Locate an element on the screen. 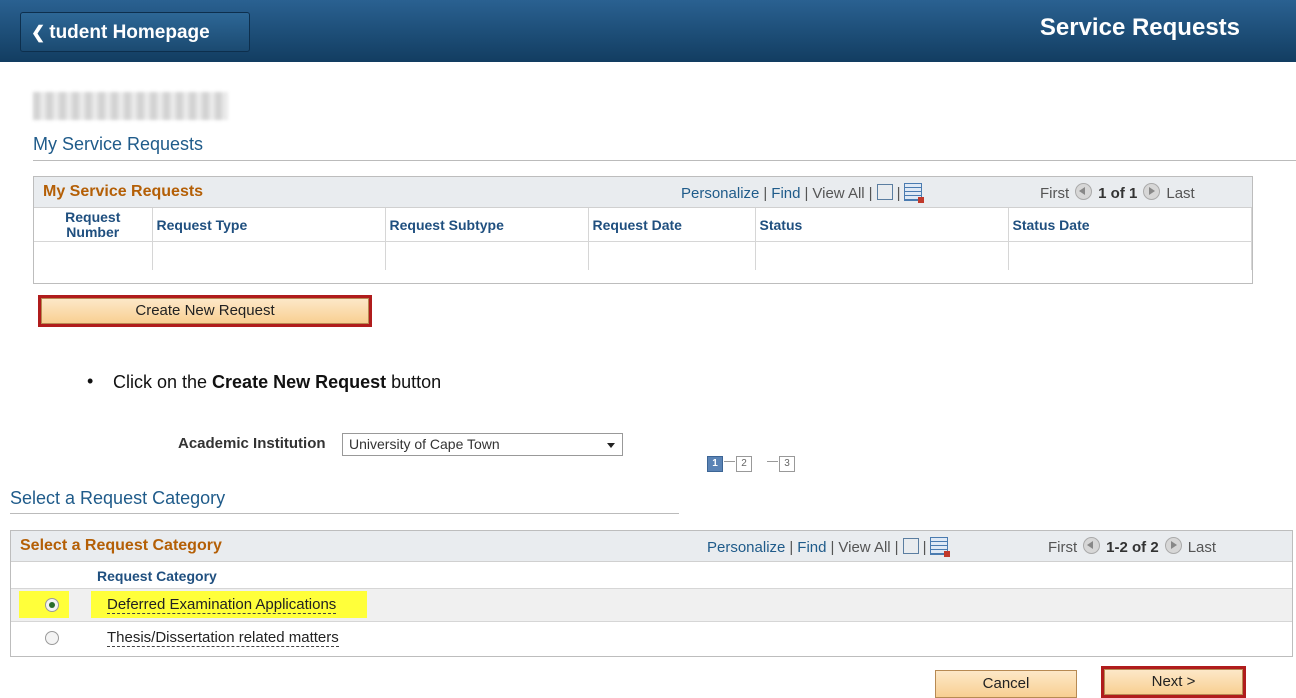 The height and width of the screenshot is (698, 1296). page-range: 1-2 of 2 is located at coordinates (1132, 547).